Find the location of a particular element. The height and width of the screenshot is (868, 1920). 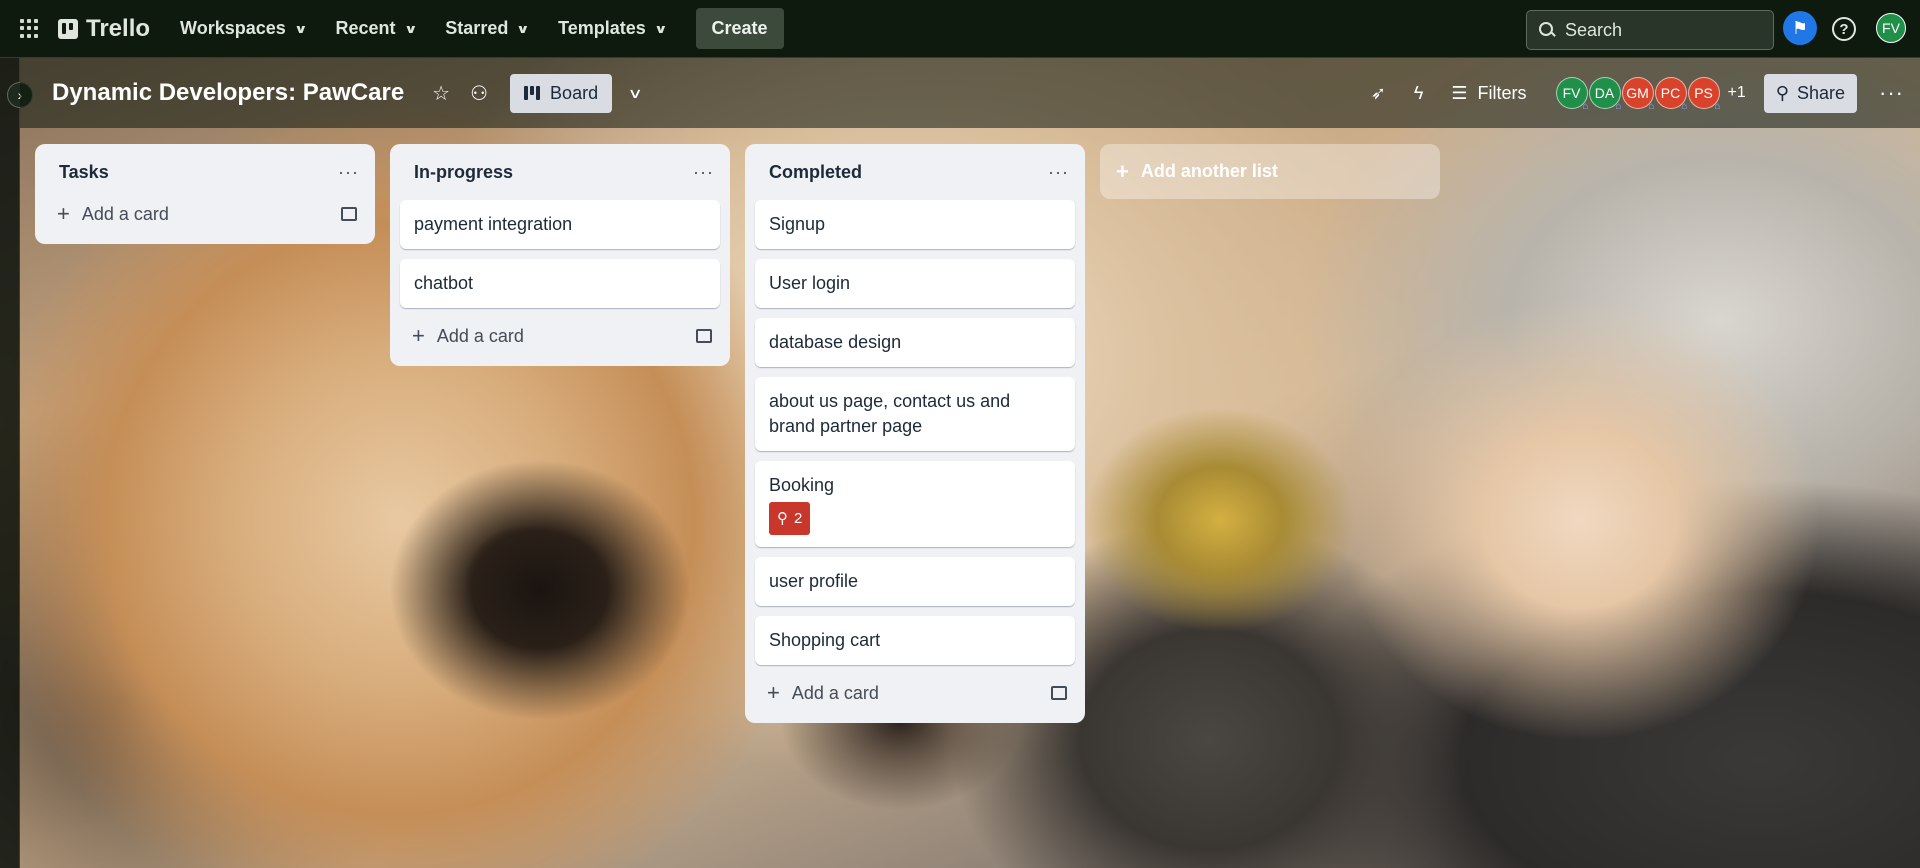

filters-label: Filters is located at coordinates (1502, 92).